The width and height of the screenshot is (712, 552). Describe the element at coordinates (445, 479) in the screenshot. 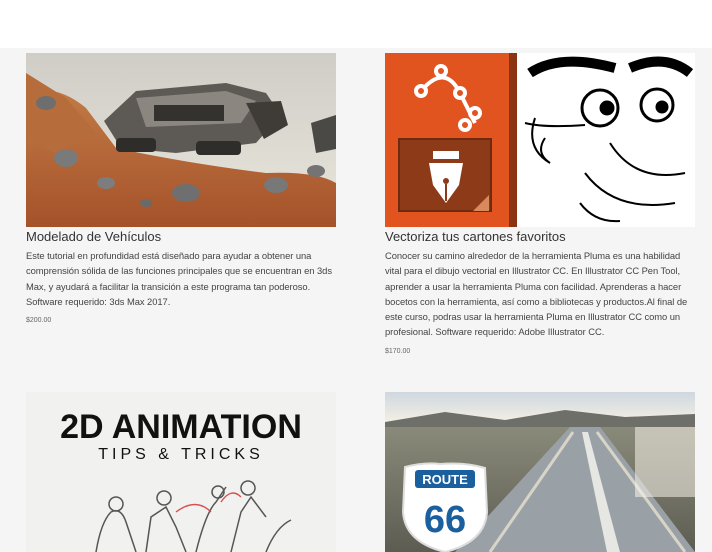

I see `route-shield-label: ROUTE` at that location.